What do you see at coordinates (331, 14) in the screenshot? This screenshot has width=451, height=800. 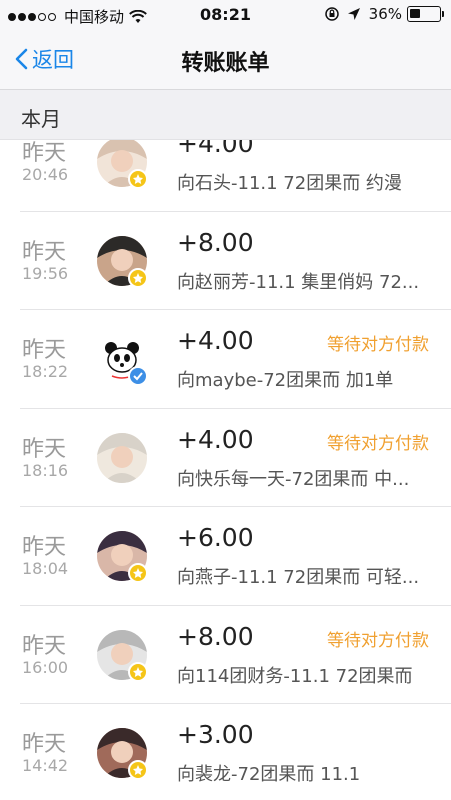 I see `rotation-lock-icon` at bounding box center [331, 14].